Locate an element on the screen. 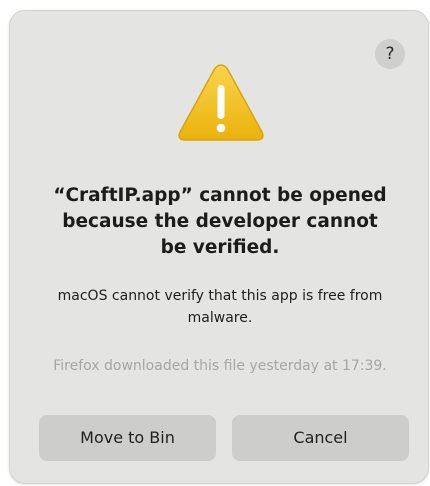 This screenshot has width=430, height=486. warning-triangle-icon is located at coordinates (221, 103).